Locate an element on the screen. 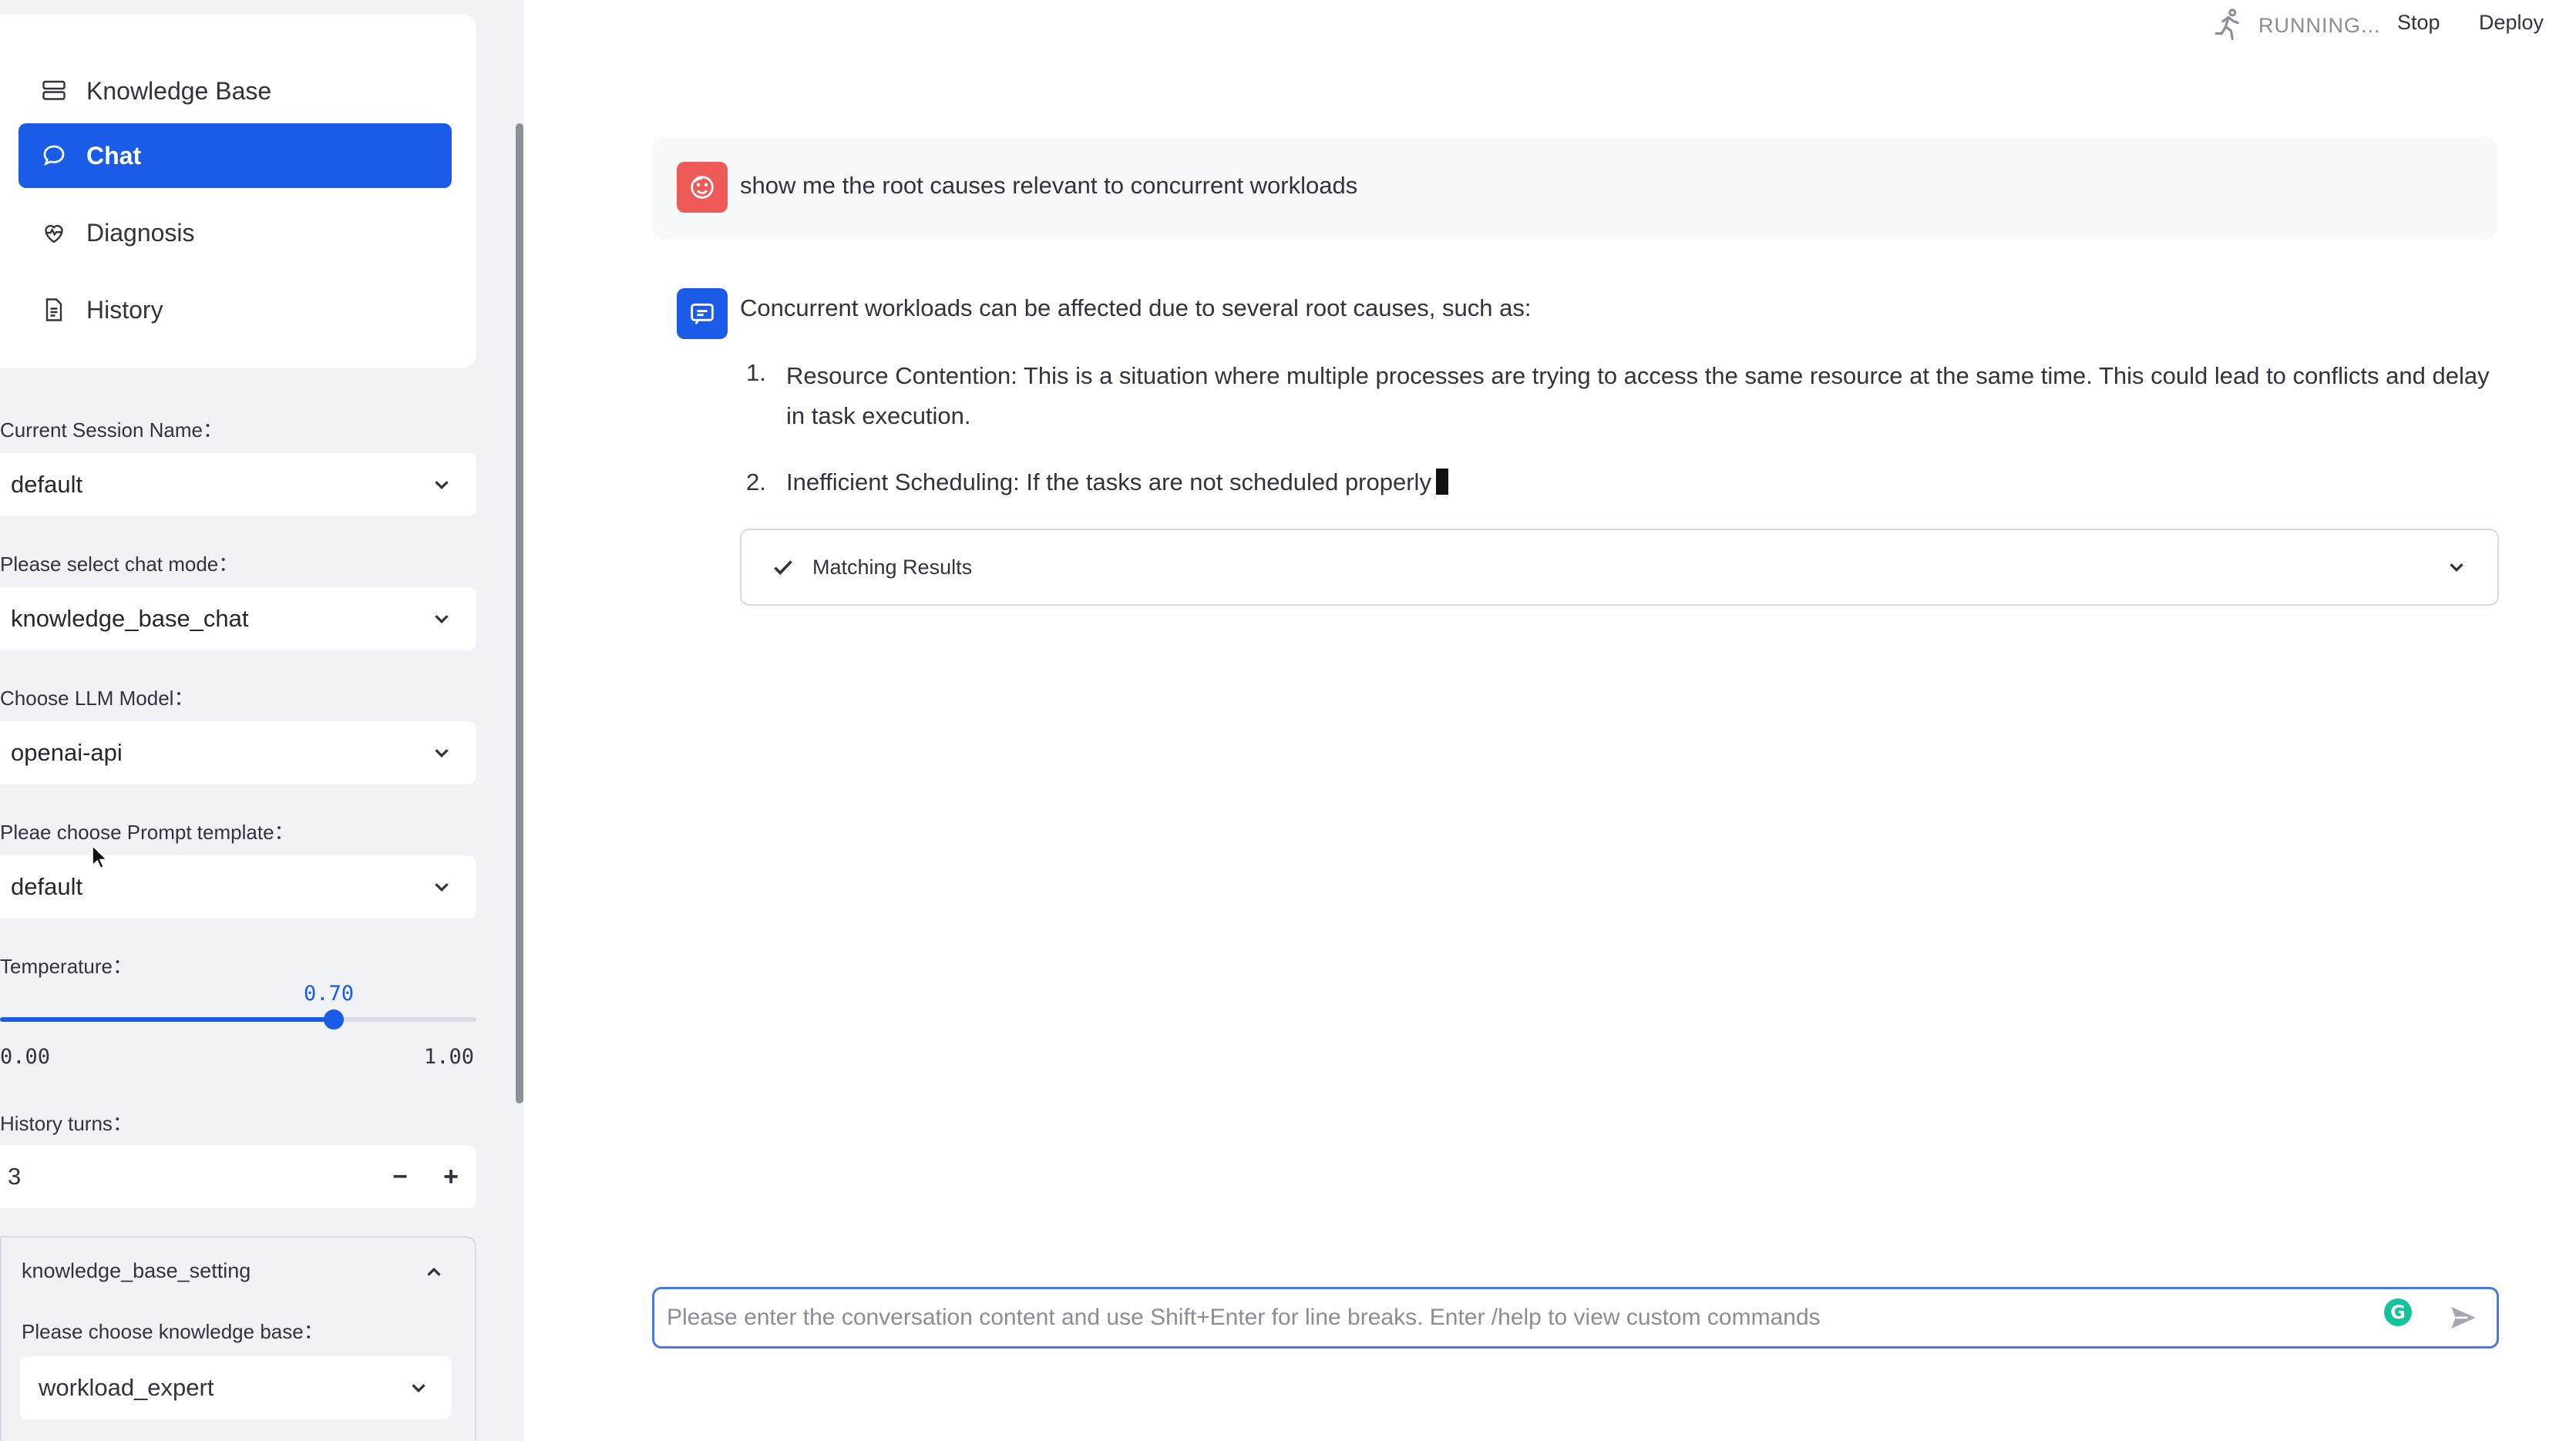 This screenshot has width=2576, height=1441. temperature-max: 1.00 is located at coordinates (449, 1057).